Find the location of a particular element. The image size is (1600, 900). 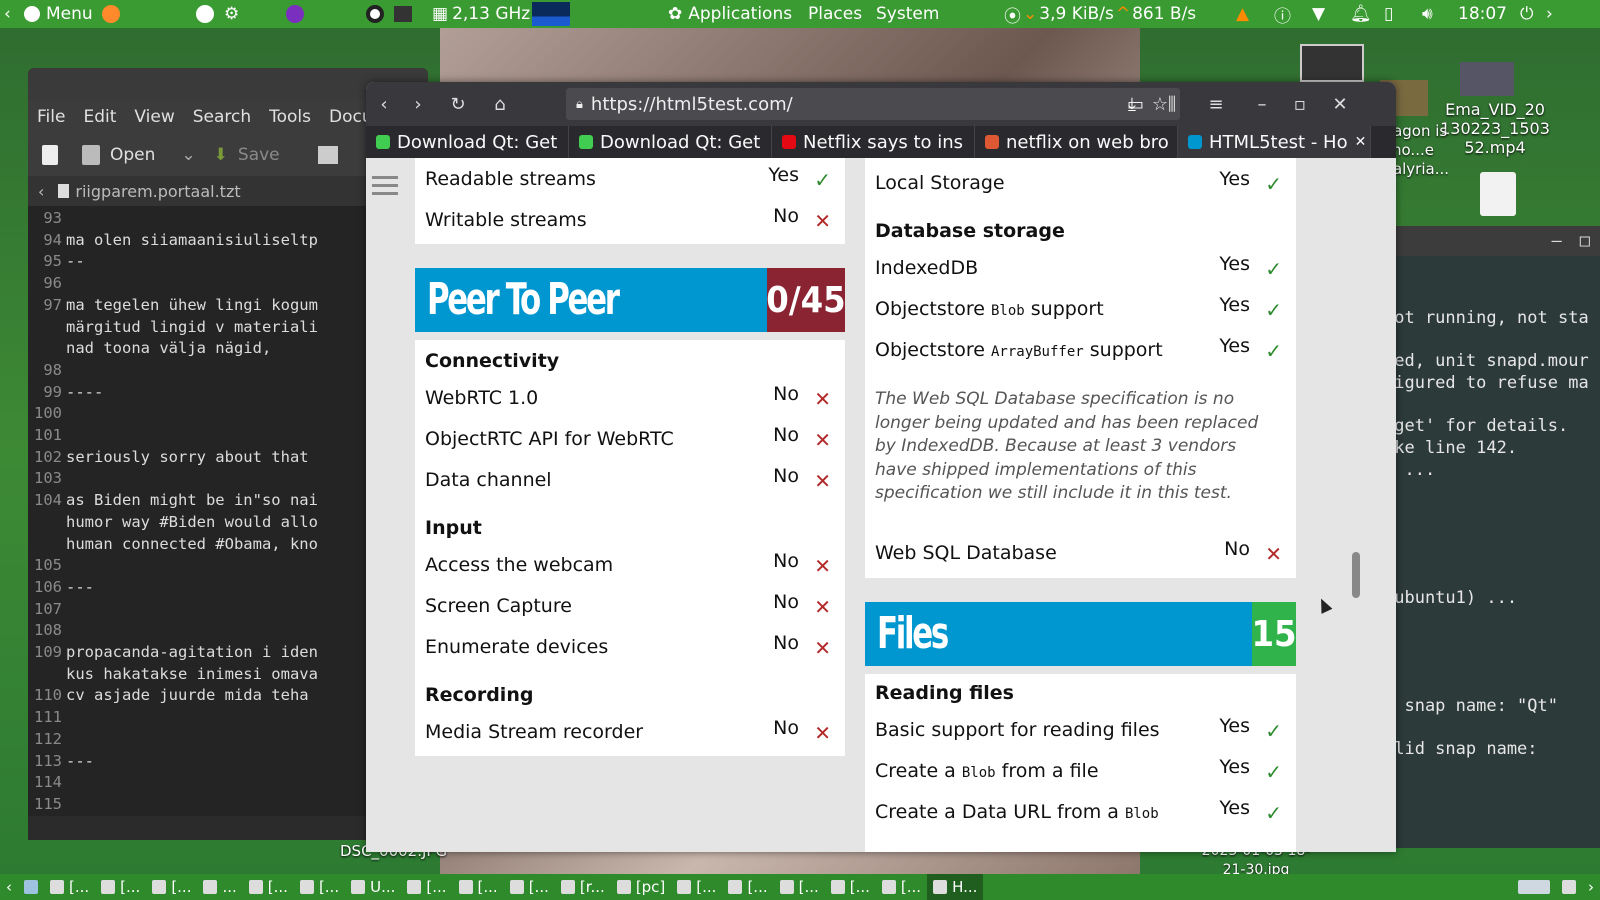

line-number is located at coordinates (47, 349).